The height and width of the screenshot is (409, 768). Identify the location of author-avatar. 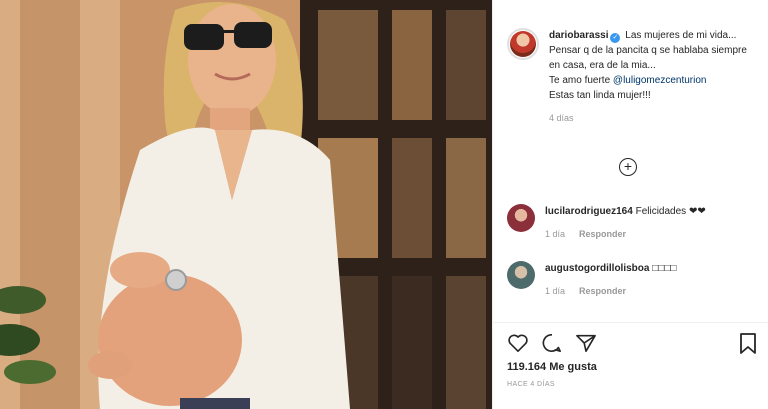
(523, 44).